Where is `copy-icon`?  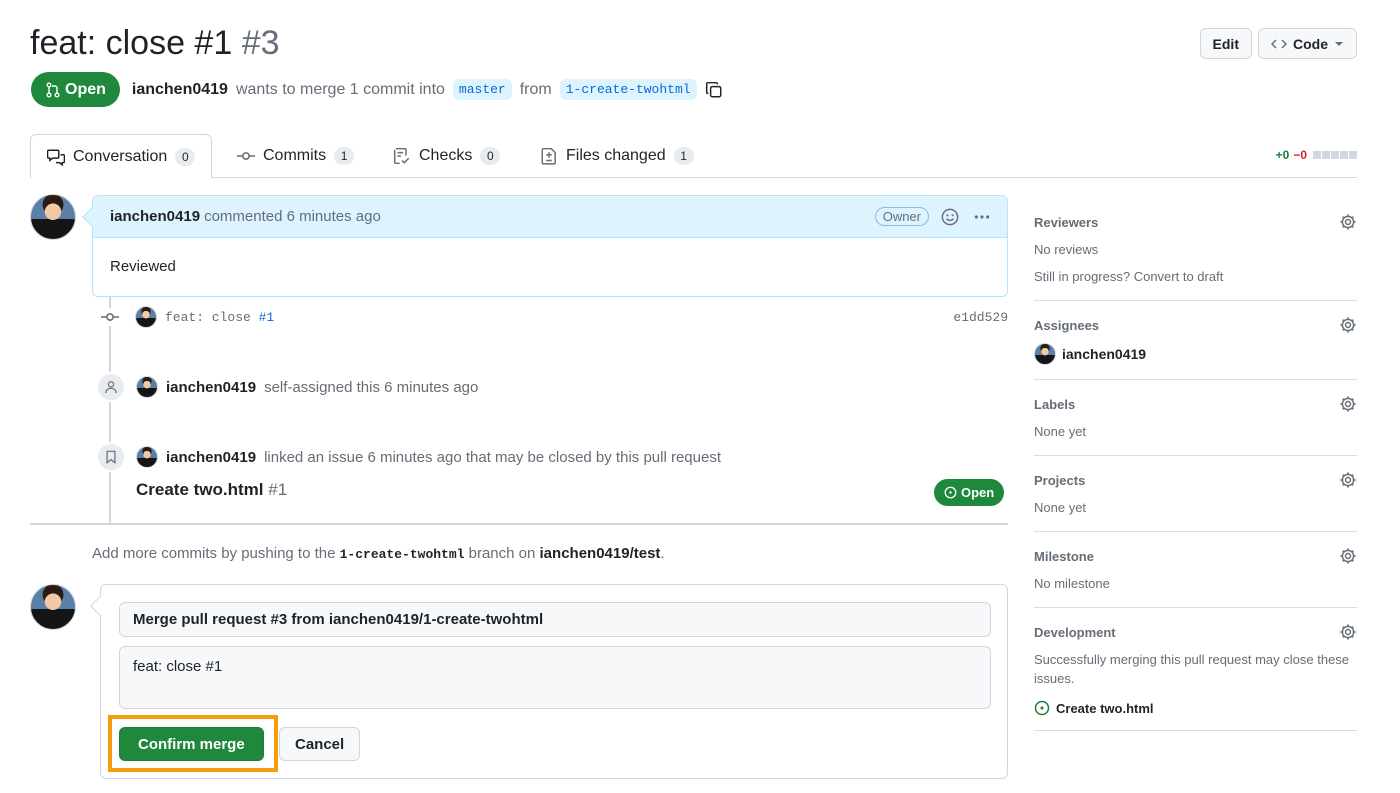
copy-icon is located at coordinates (714, 90).